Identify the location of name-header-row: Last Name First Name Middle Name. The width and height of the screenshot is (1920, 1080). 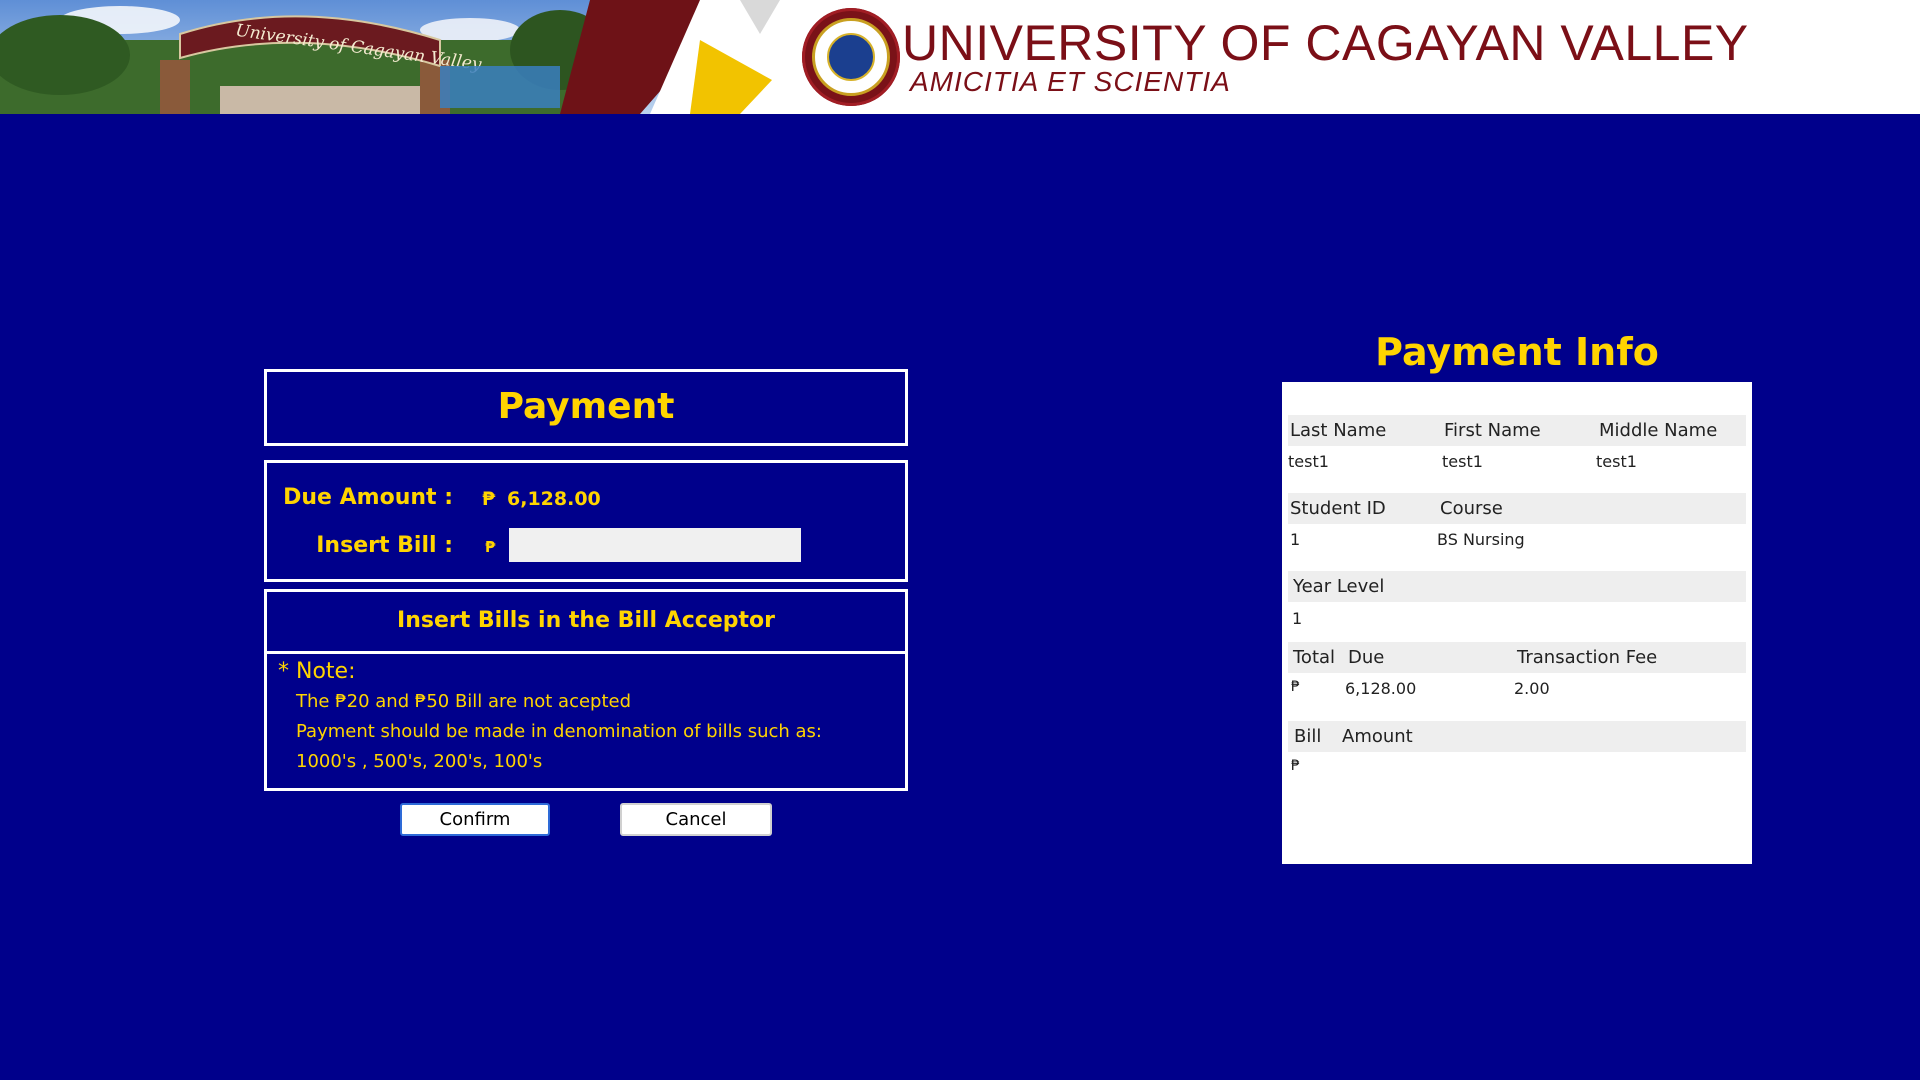
(1517, 430).